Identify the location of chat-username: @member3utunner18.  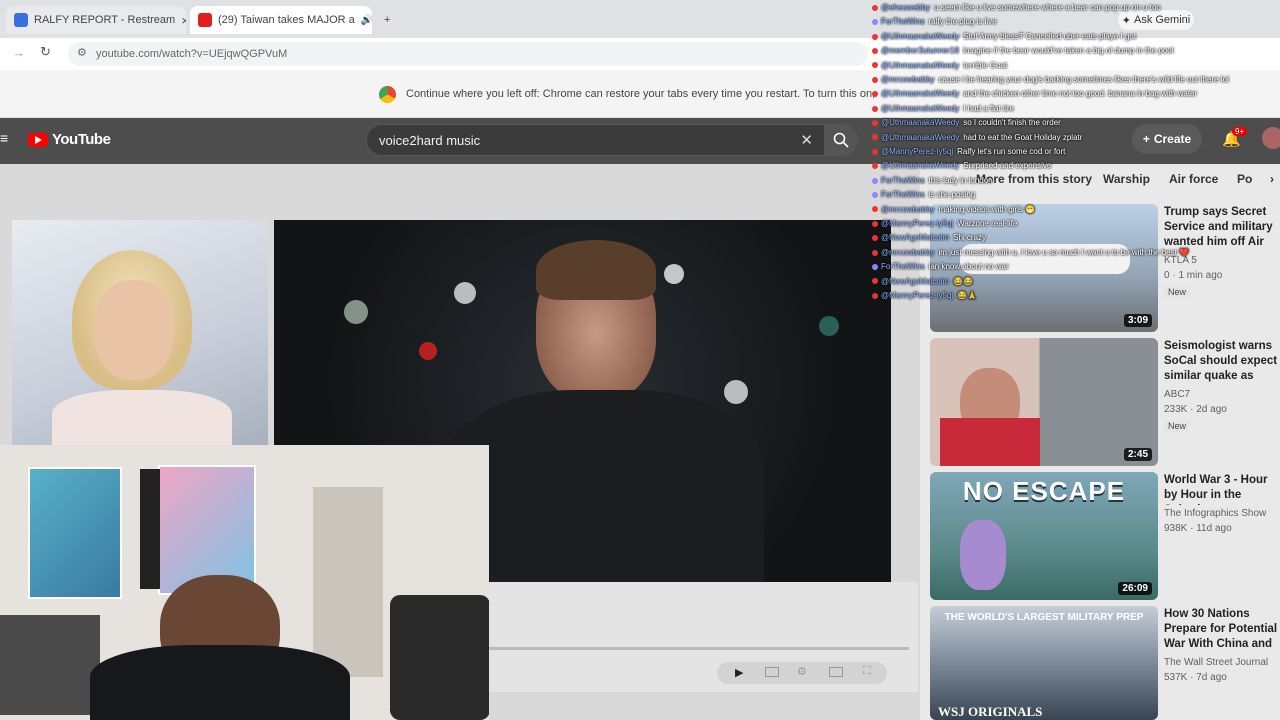
(920, 51).